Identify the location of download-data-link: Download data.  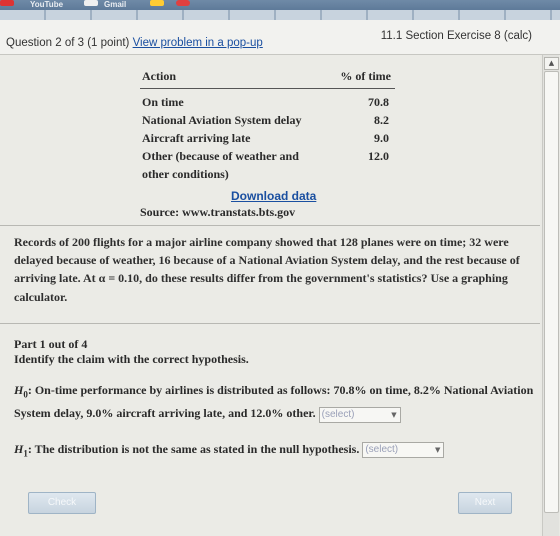
(273, 196).